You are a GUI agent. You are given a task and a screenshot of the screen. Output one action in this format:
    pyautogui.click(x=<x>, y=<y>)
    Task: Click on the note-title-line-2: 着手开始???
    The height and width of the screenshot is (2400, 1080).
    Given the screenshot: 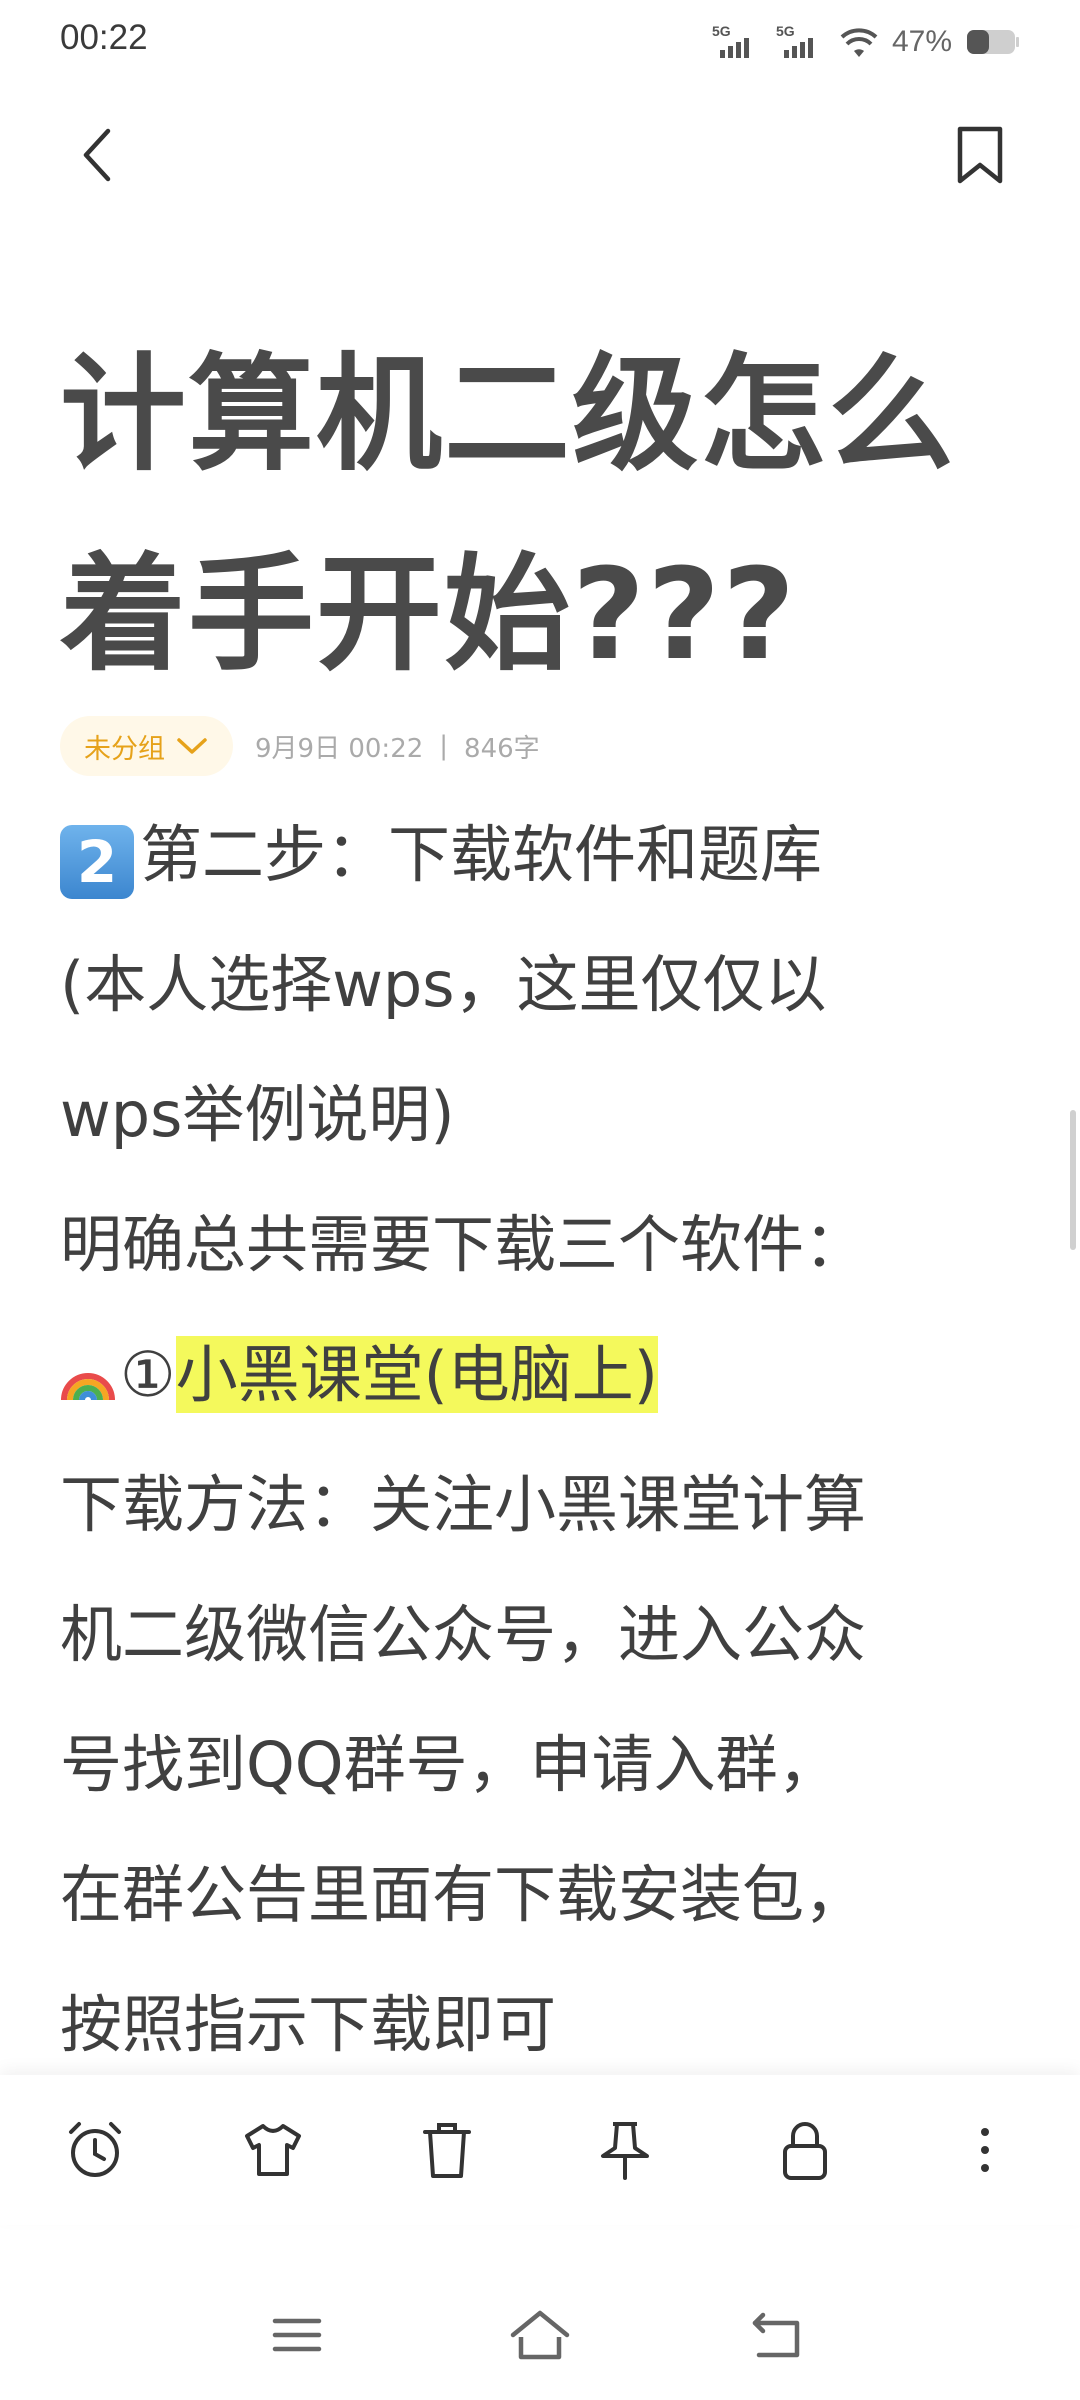 What is the action you would take?
    pyautogui.click(x=429, y=614)
    